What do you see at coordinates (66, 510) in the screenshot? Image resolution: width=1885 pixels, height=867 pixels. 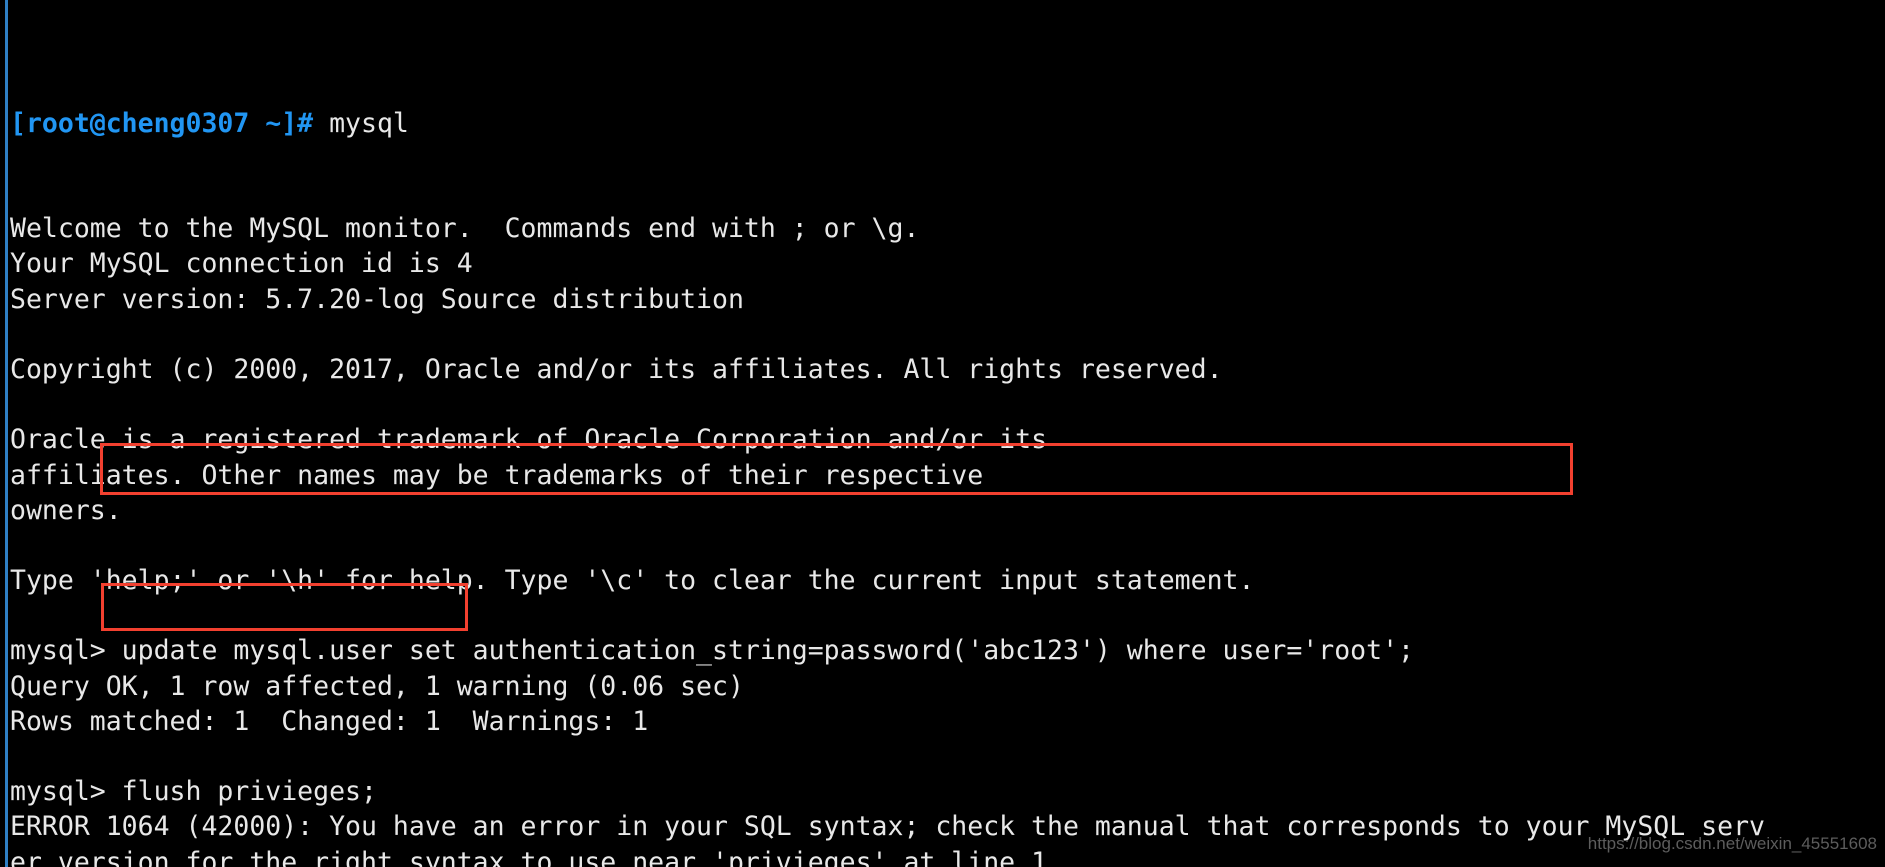 I see `terminal-line: owners.` at bounding box center [66, 510].